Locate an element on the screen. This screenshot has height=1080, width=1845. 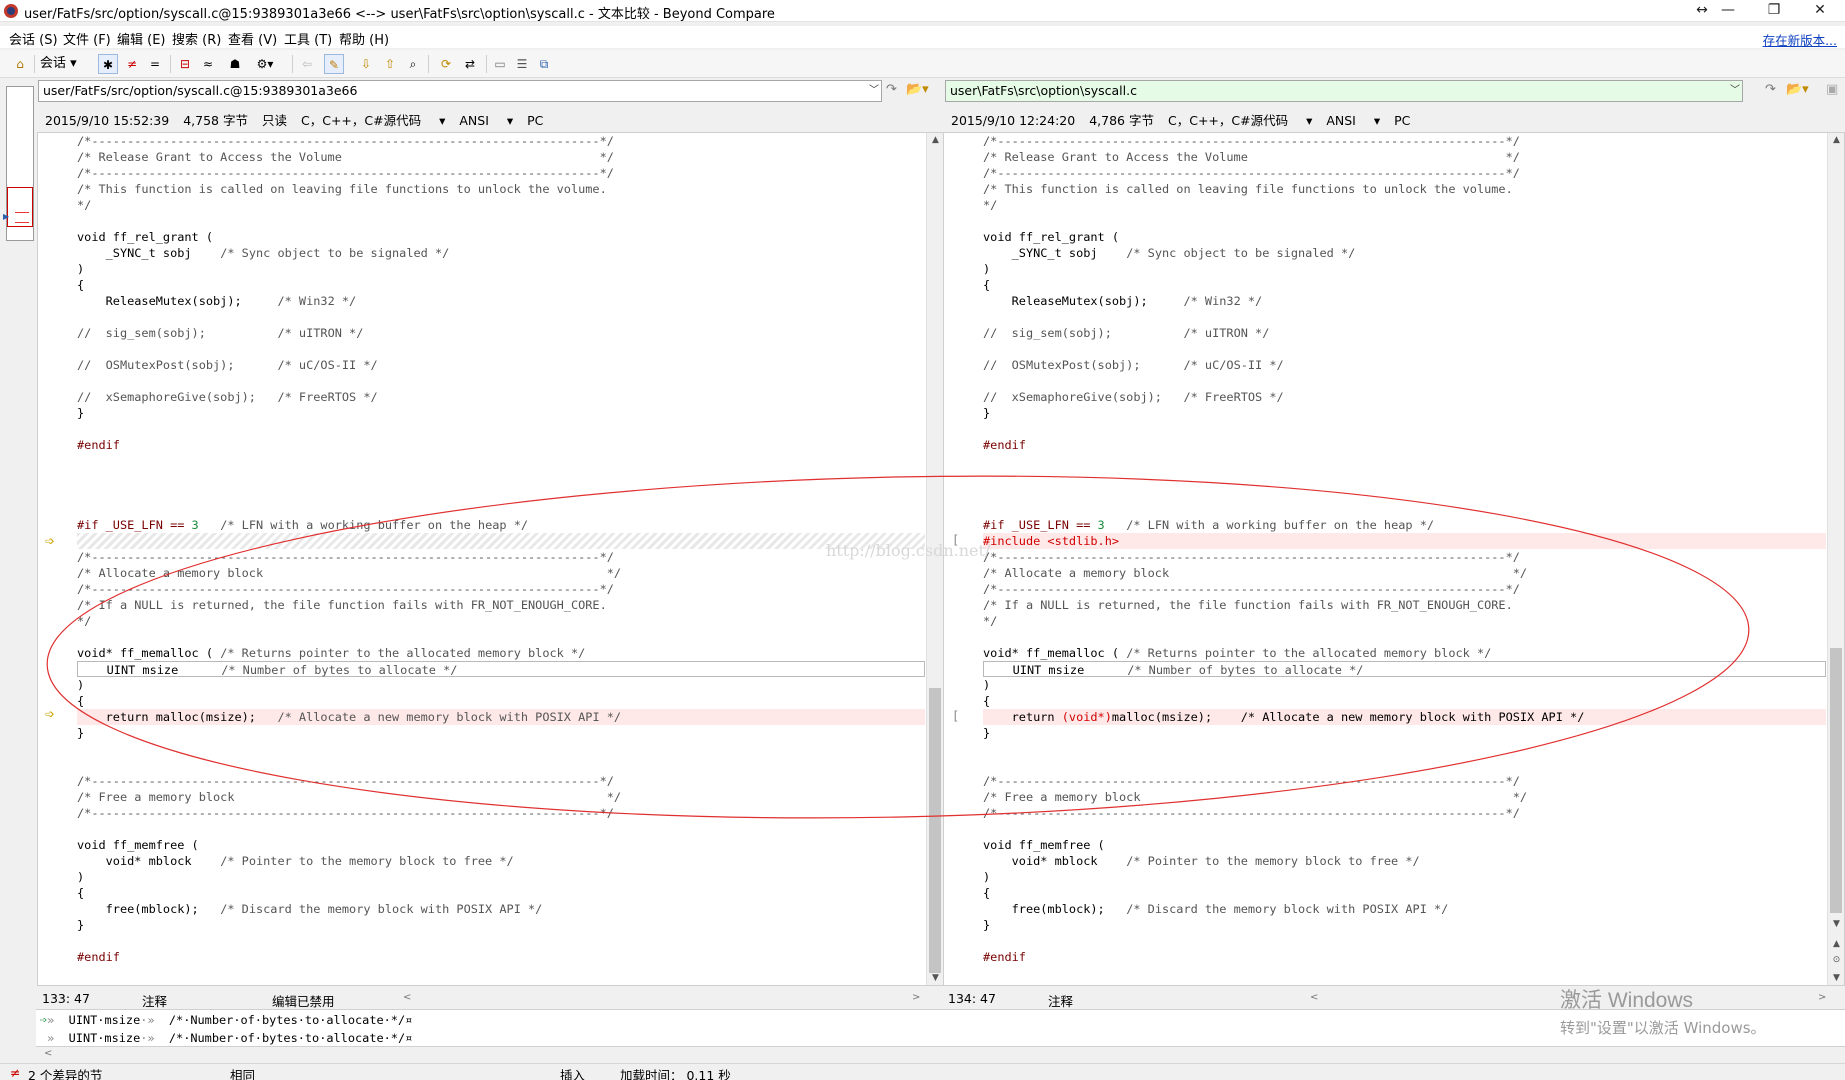
back-icon: ⇦ is located at coordinates (307, 64).